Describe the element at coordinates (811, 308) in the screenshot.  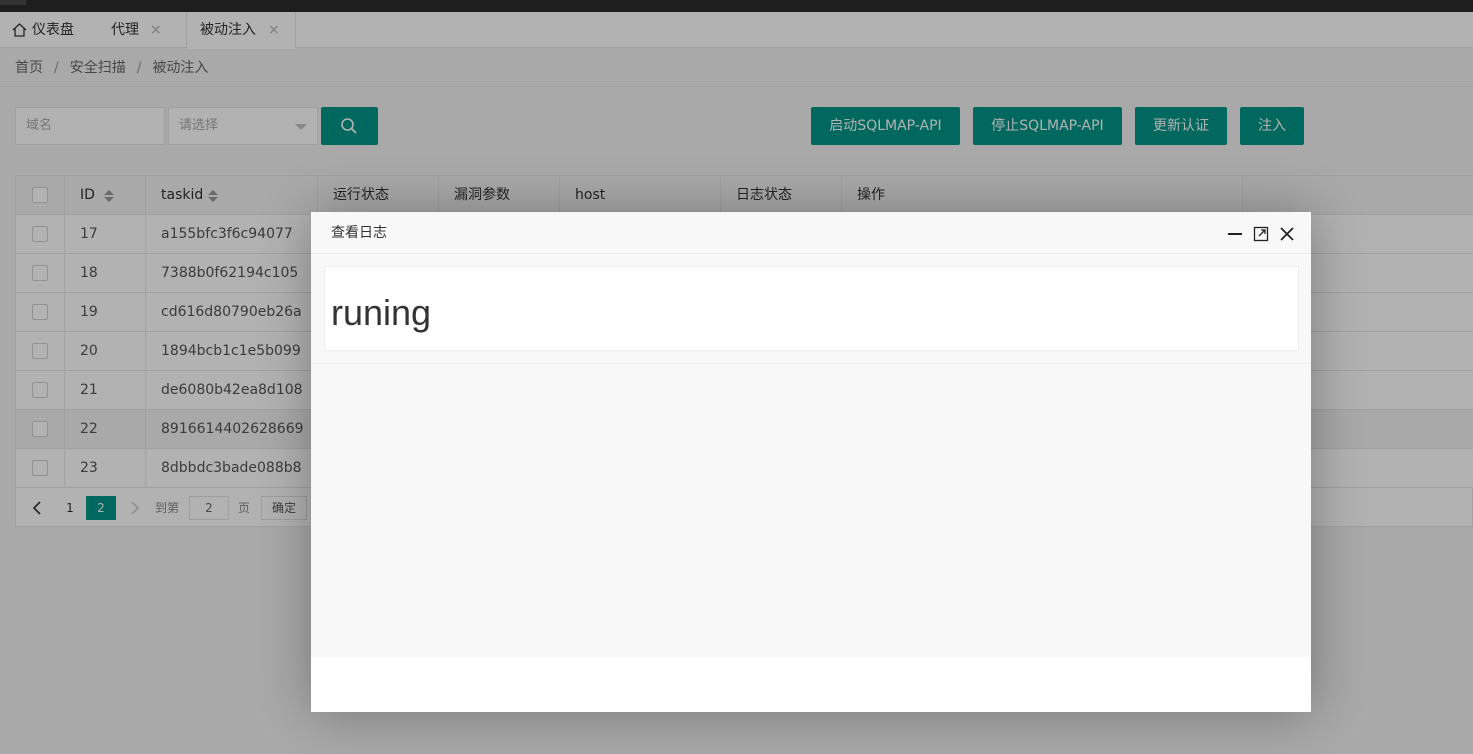
I see `log-output: runing` at that location.